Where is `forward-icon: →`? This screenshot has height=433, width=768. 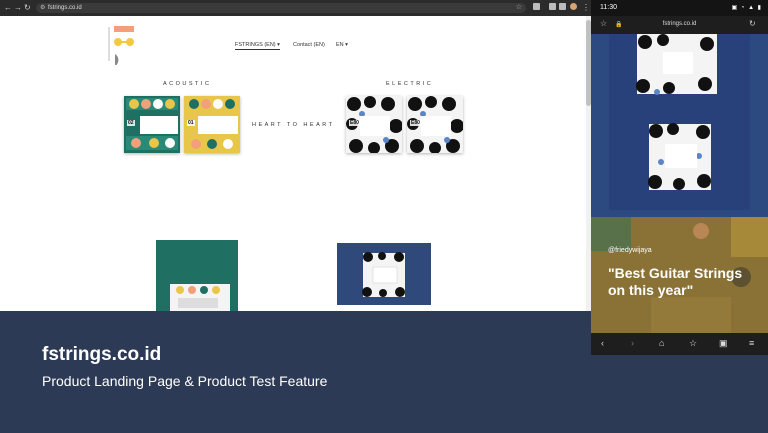 forward-icon: → is located at coordinates (18, 8).